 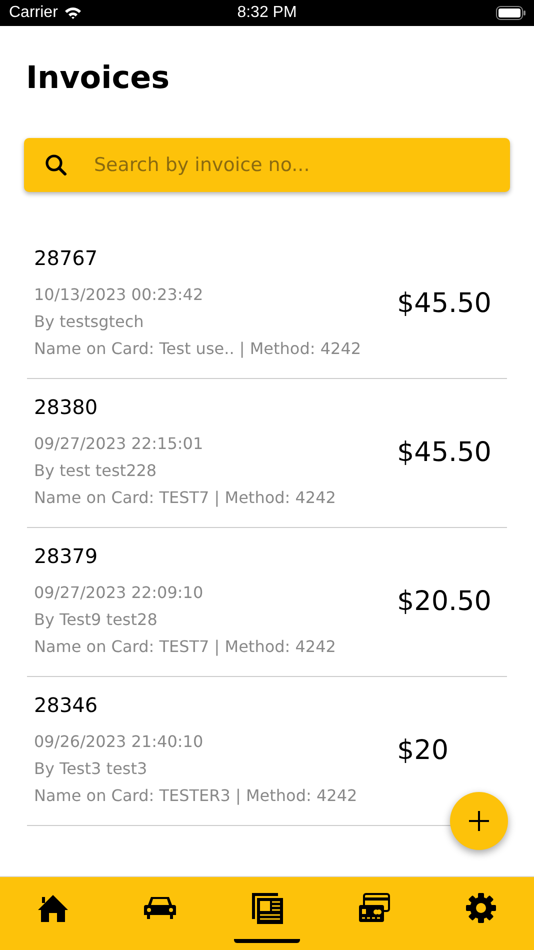 What do you see at coordinates (267, 304) in the screenshot?
I see `invoice-row: 28767 10/13/2023 00:23:42 By testsgtech Name on Card: Test use.. | Method: 4242 $45.50` at bounding box center [267, 304].